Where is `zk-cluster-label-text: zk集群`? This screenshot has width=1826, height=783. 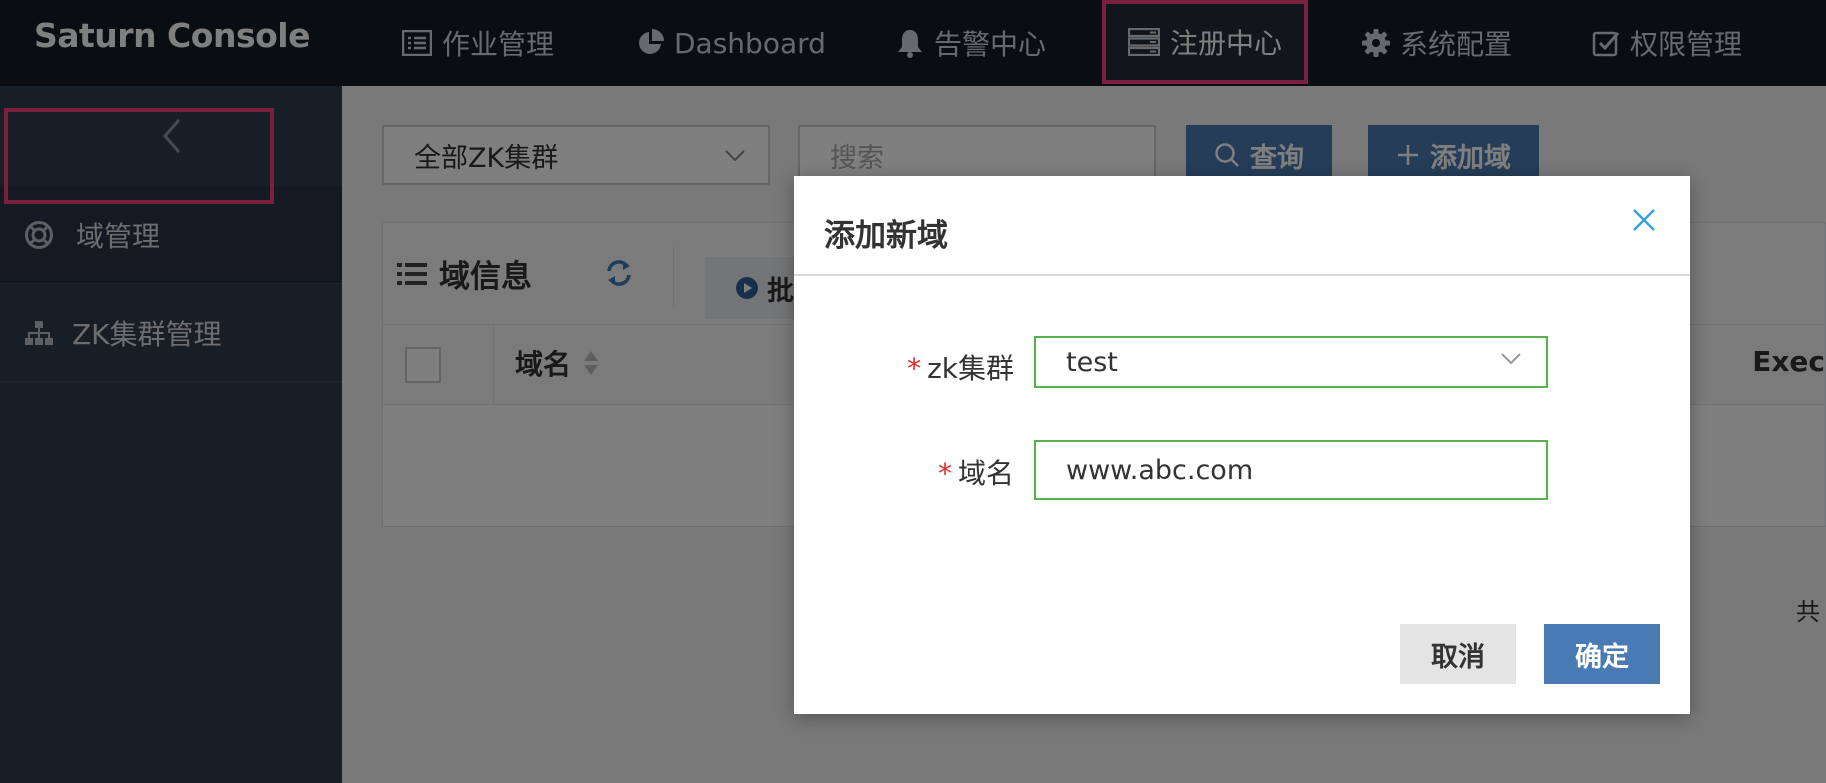 zk-cluster-label-text: zk集群 is located at coordinates (970, 368).